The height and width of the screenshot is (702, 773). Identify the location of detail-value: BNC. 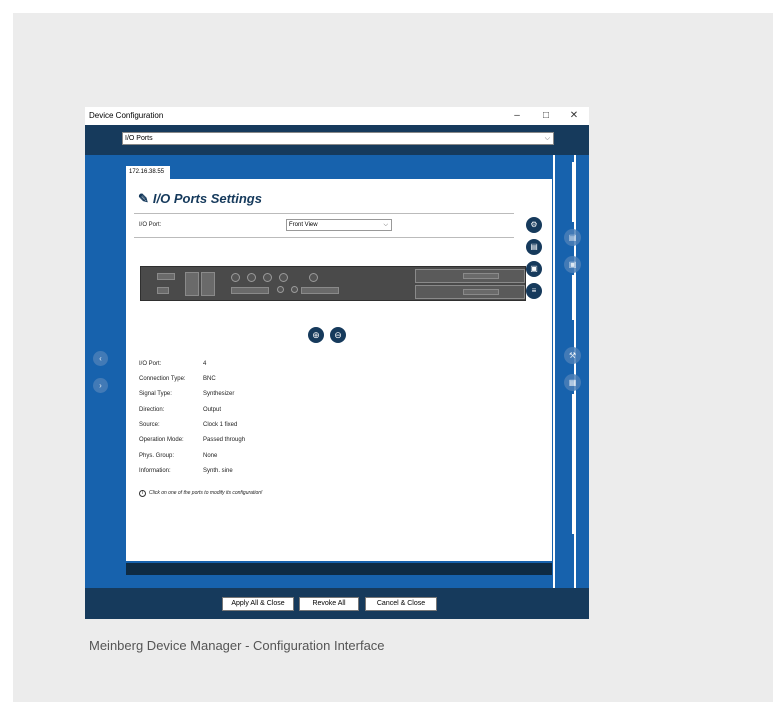
(209, 379).